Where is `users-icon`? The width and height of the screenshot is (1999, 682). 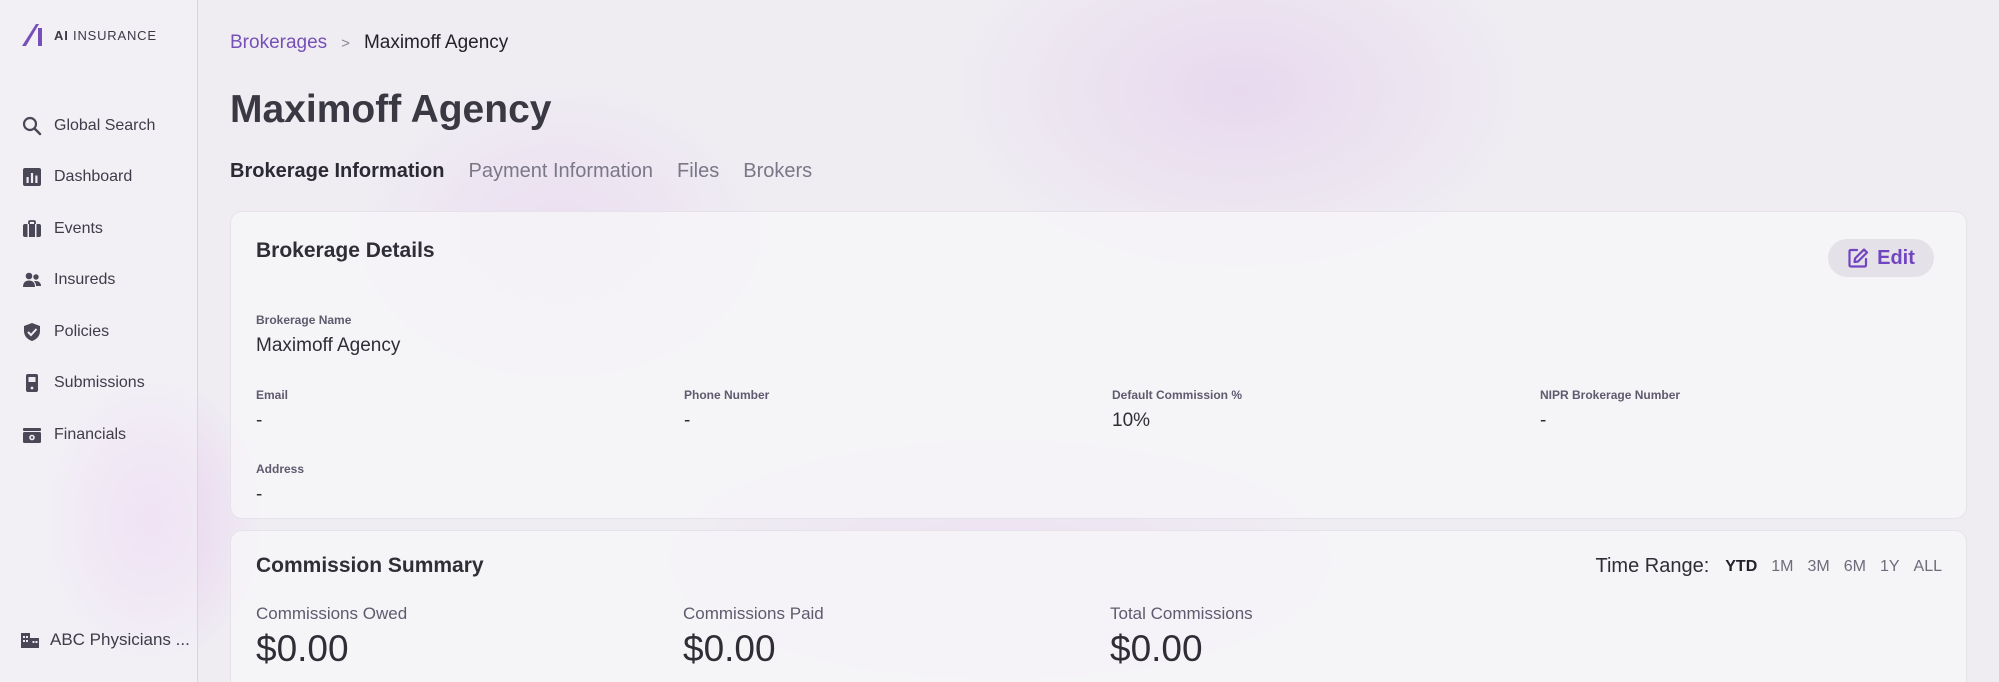 users-icon is located at coordinates (32, 280).